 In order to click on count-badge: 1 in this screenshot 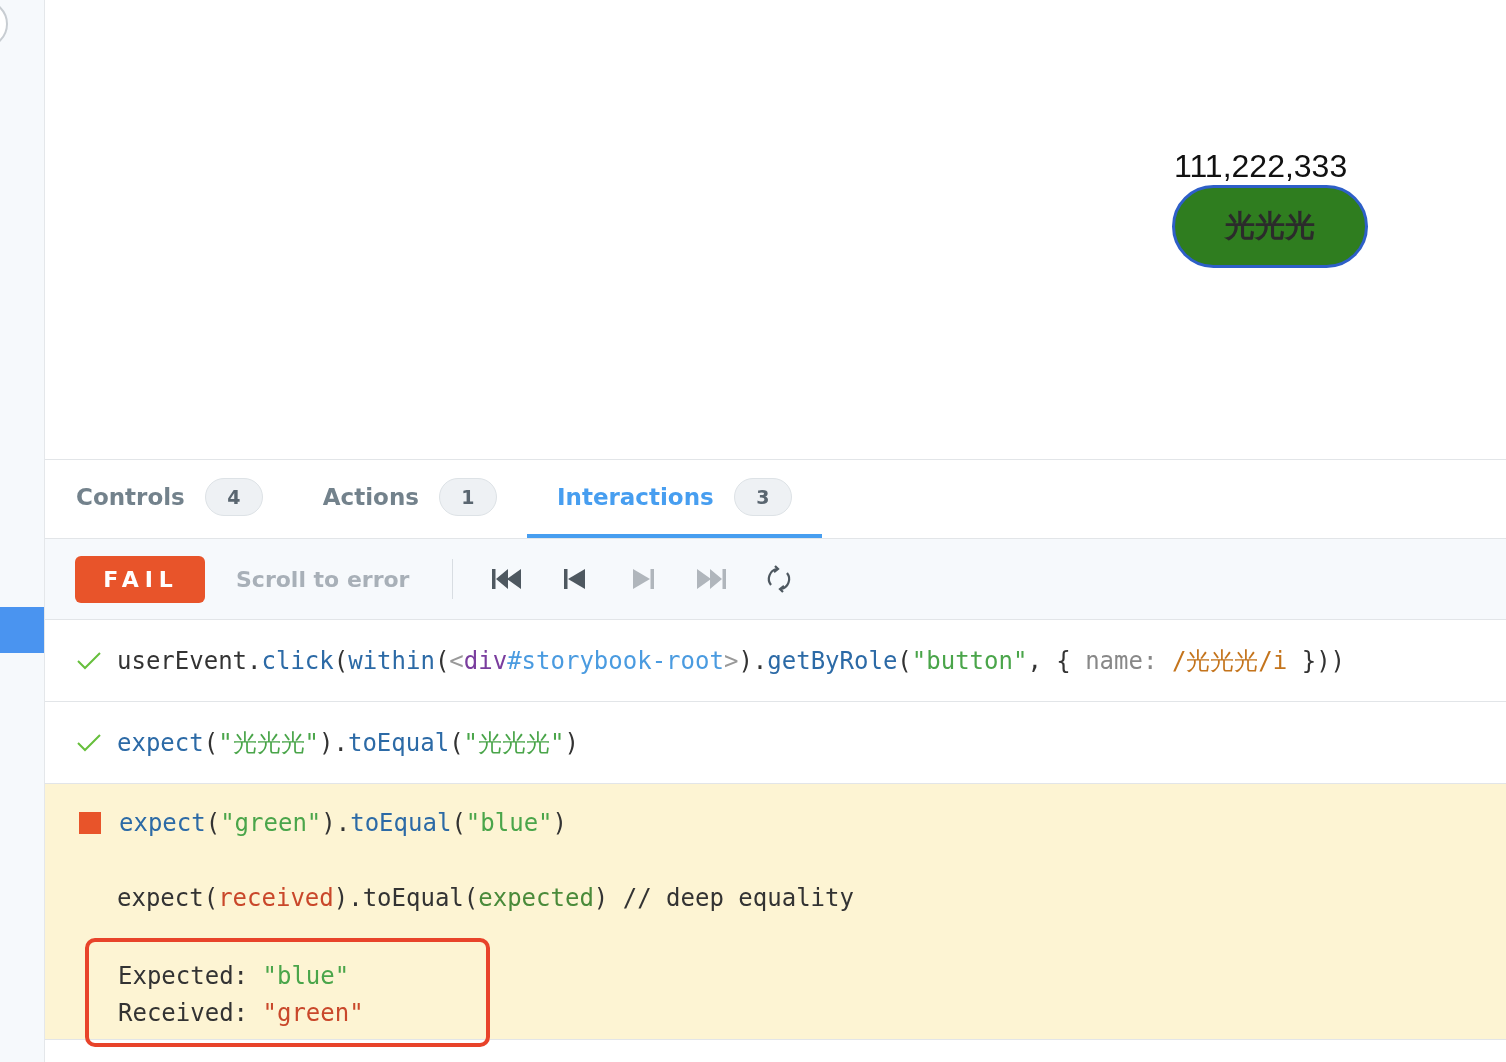, I will do `click(467, 497)`.